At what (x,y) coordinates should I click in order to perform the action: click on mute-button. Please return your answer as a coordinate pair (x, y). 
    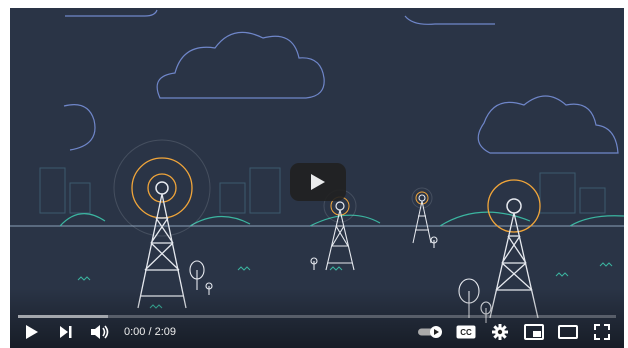
    Looking at the image, I should click on (100, 332).